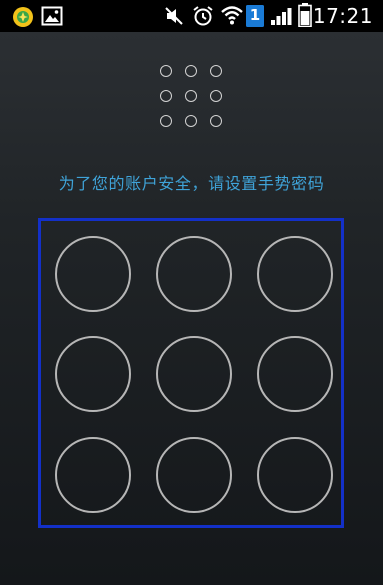 This screenshot has height=585, width=383. Describe the element at coordinates (232, 17) in the screenshot. I see `wifi-icon` at that location.